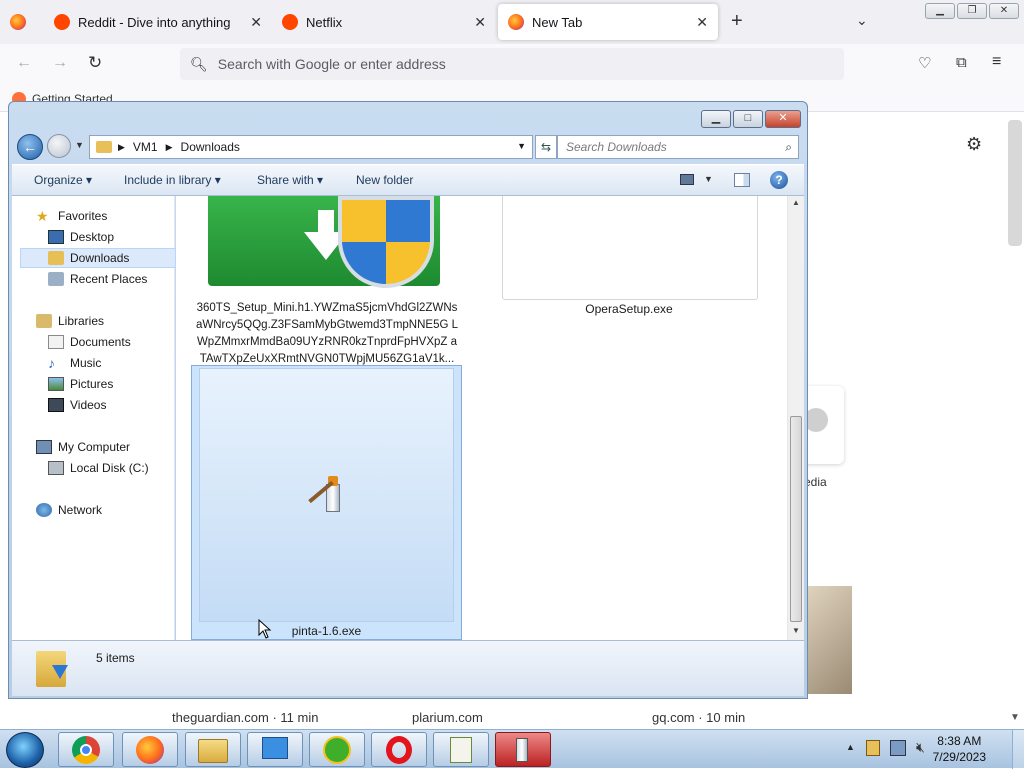  I want to click on file-list-scrollbar: ▲ ▼, so click(795, 418).